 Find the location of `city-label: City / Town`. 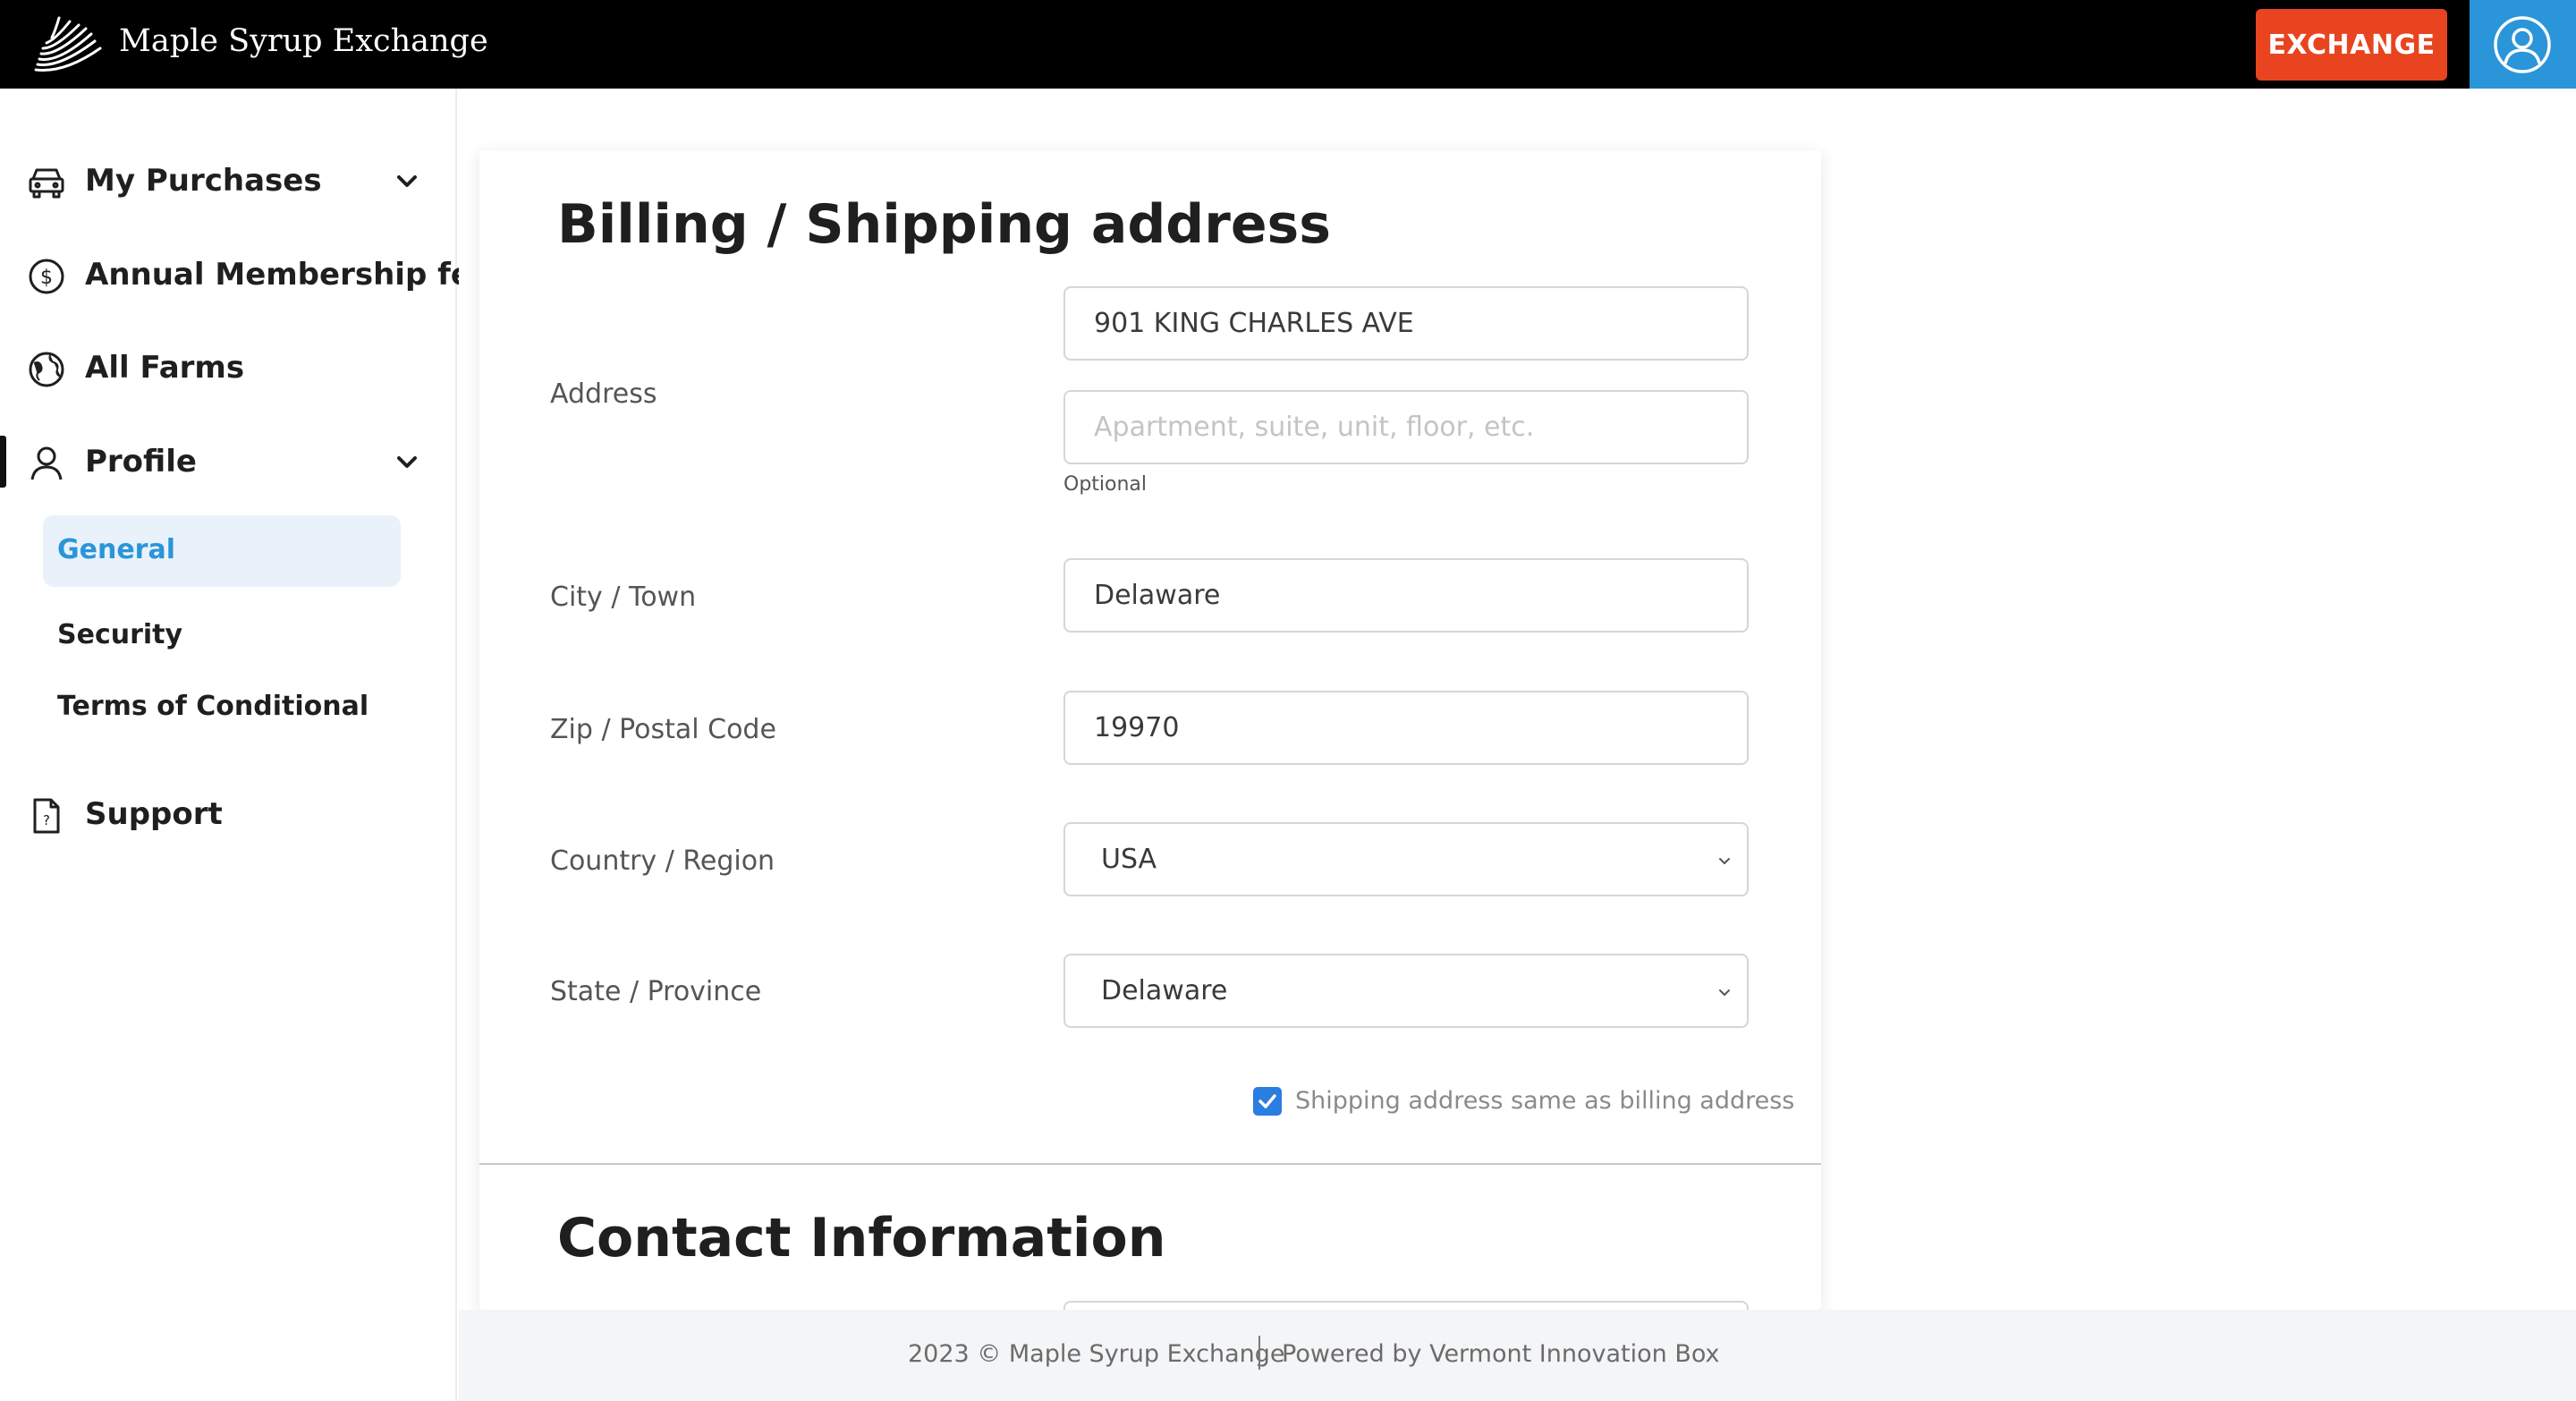

city-label: City / Town is located at coordinates (623, 597).